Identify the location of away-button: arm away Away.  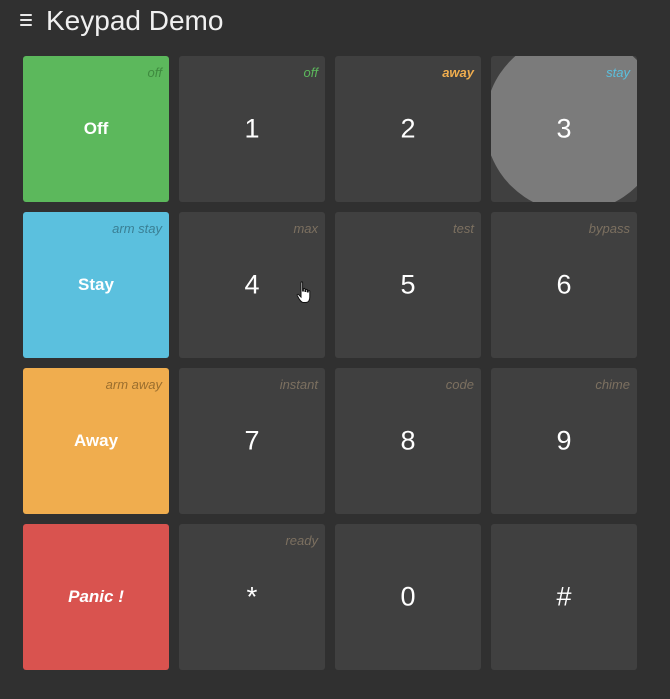
(96, 441).